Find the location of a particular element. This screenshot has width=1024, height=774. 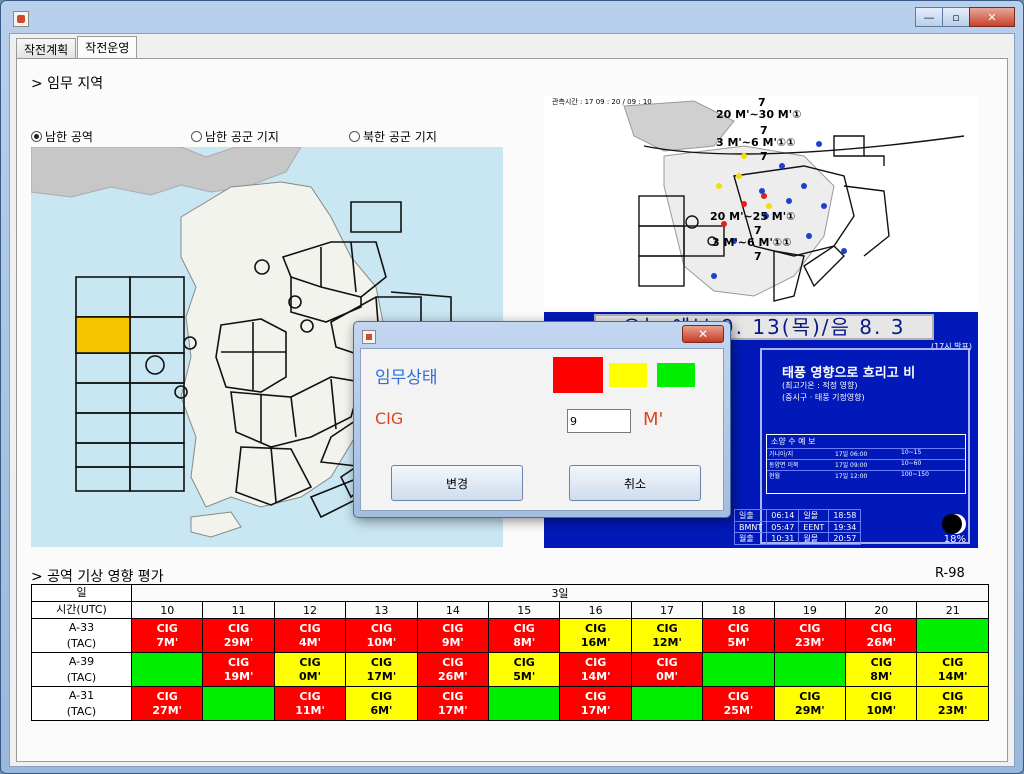

impact-cell: CIG 16M' is located at coordinates (595, 635).